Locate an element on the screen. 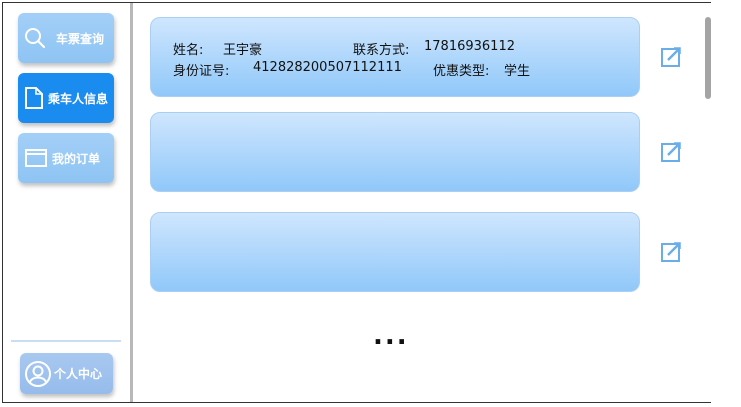 Image resolution: width=741 pixels, height=407 pixels. nav-passenger-info-button: 乘车人信息 is located at coordinates (66, 98).